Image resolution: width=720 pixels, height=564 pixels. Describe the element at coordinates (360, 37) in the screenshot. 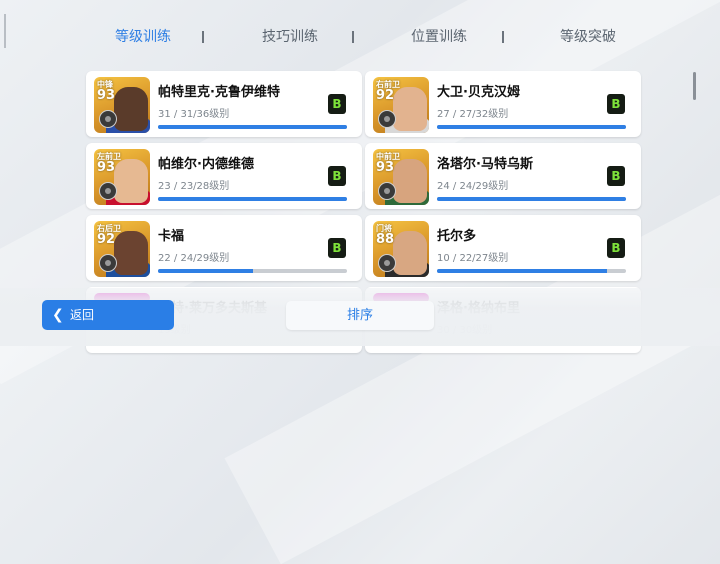

I see `tab-bar: 等级训练 技巧训练 位置训练 等级突破` at that location.